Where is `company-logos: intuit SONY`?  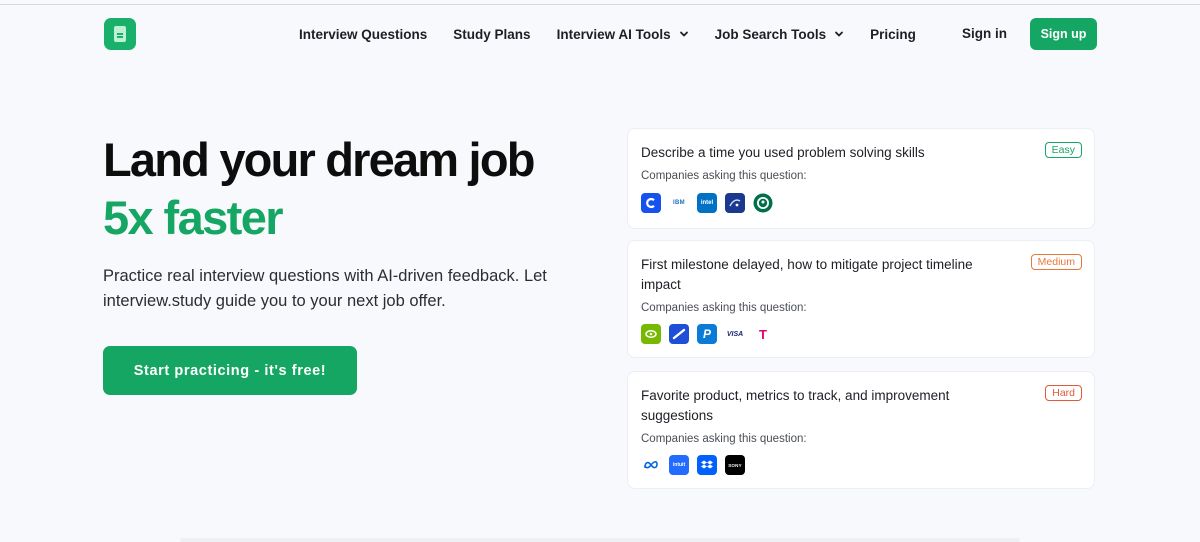 company-logos: intuit SONY is located at coordinates (697, 465).